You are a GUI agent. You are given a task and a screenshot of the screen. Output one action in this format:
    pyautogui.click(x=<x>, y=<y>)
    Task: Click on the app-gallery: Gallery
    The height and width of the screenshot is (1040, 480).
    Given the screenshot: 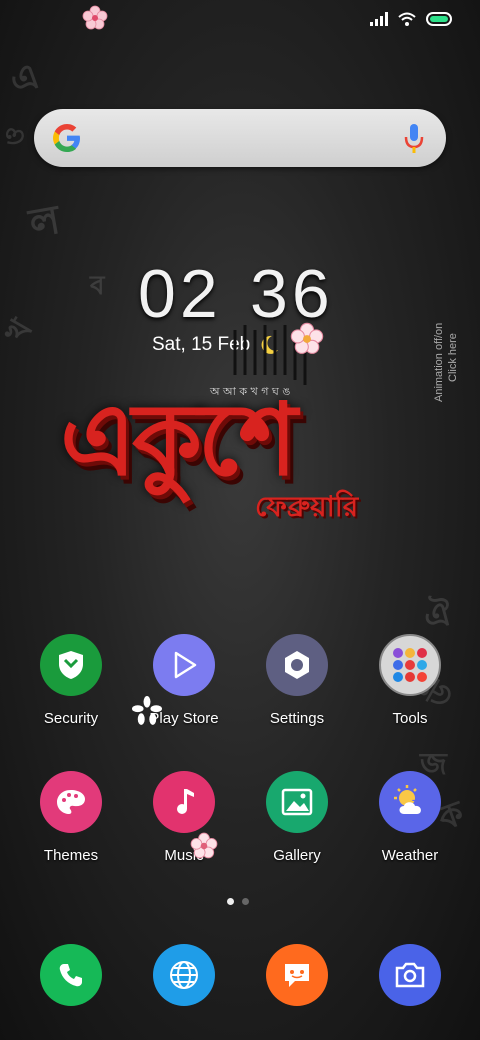 What is the action you would take?
    pyautogui.click(x=297, y=817)
    